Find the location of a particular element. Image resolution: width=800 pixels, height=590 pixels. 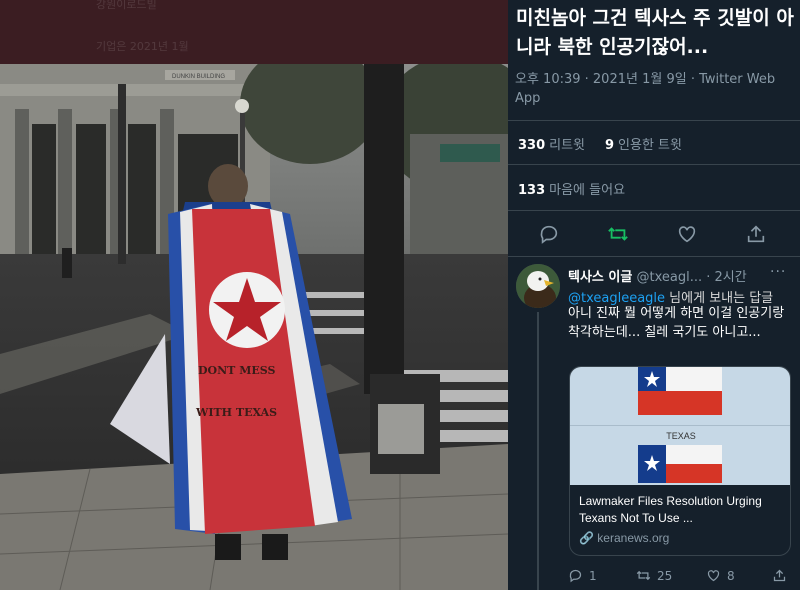

flag-text-line-1: DONT MESS is located at coordinates (236, 370).